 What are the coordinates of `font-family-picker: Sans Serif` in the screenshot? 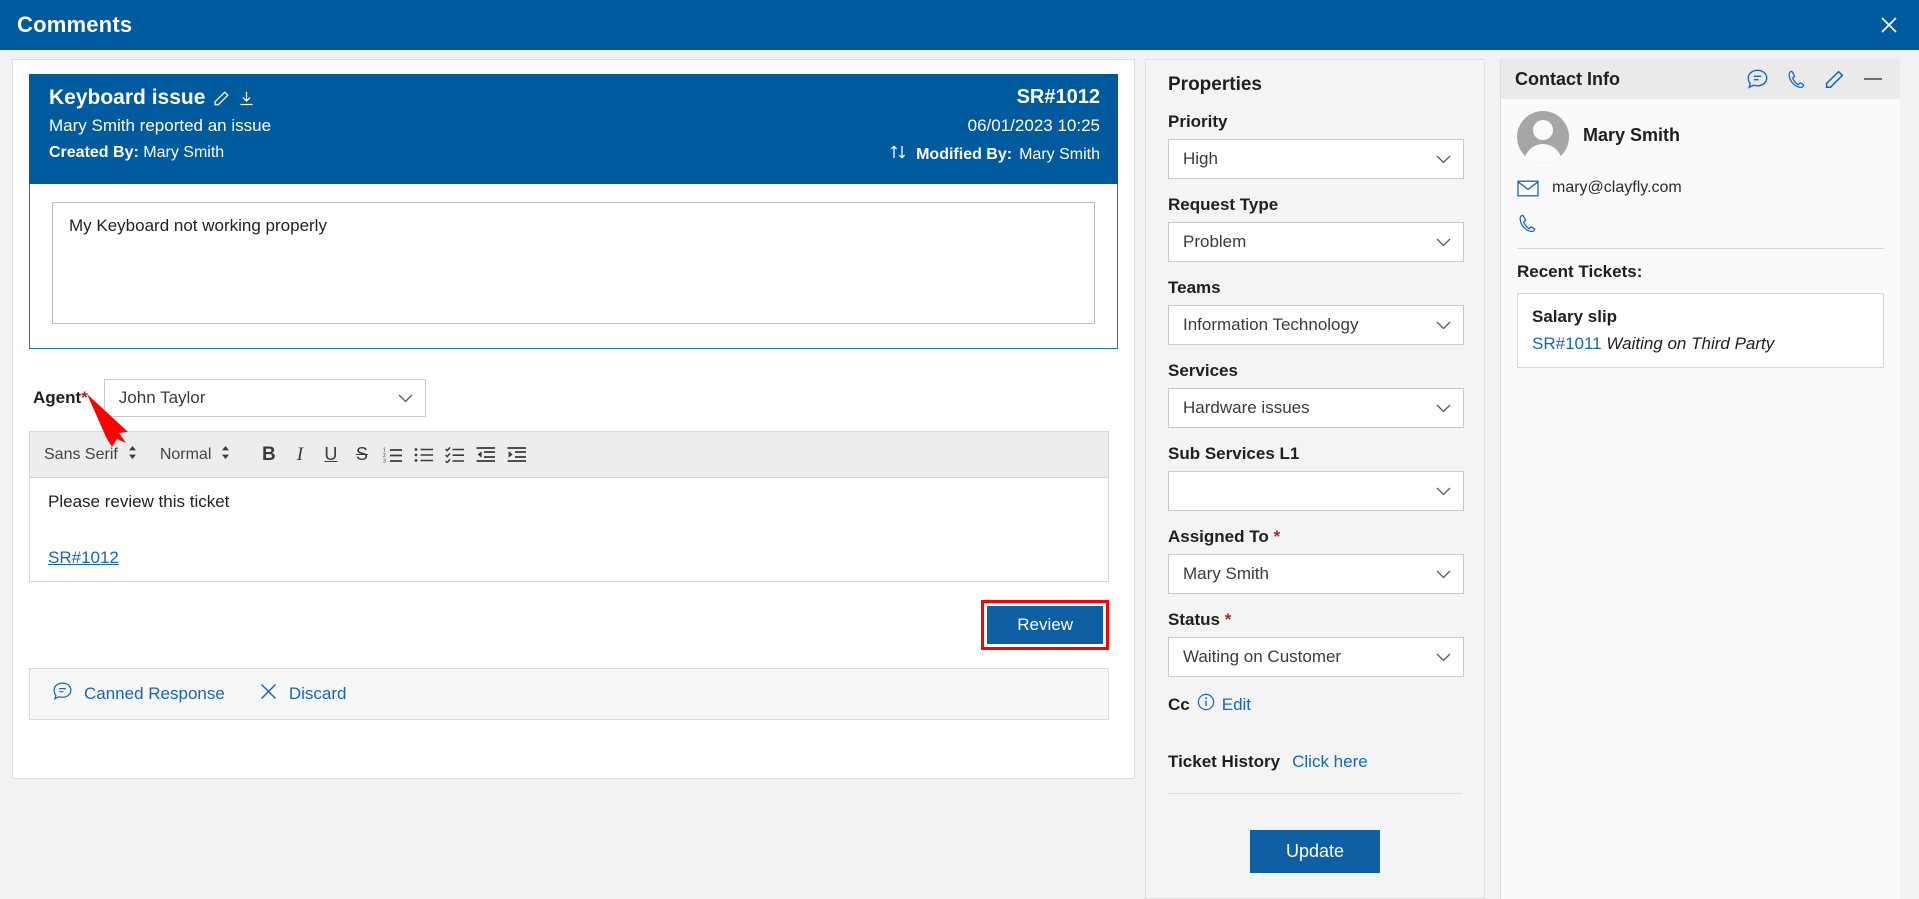 It's located at (91, 455).